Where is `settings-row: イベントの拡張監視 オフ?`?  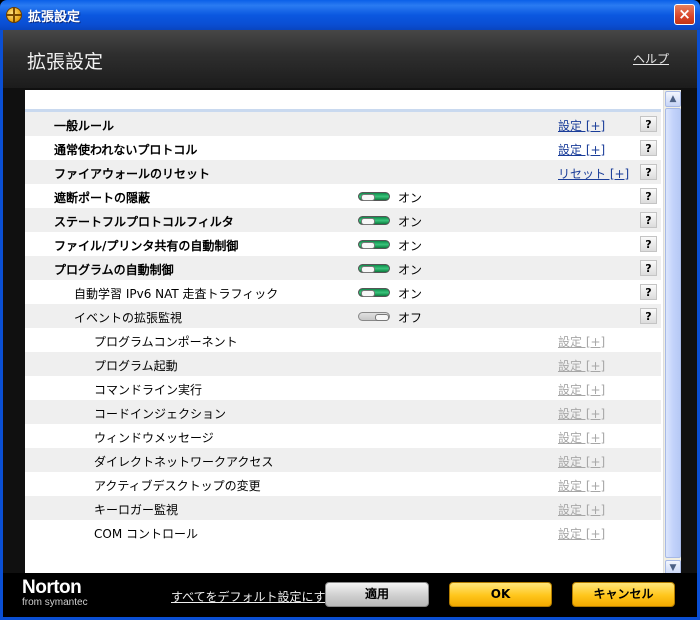 settings-row: イベントの拡張監視 オフ? is located at coordinates (343, 316).